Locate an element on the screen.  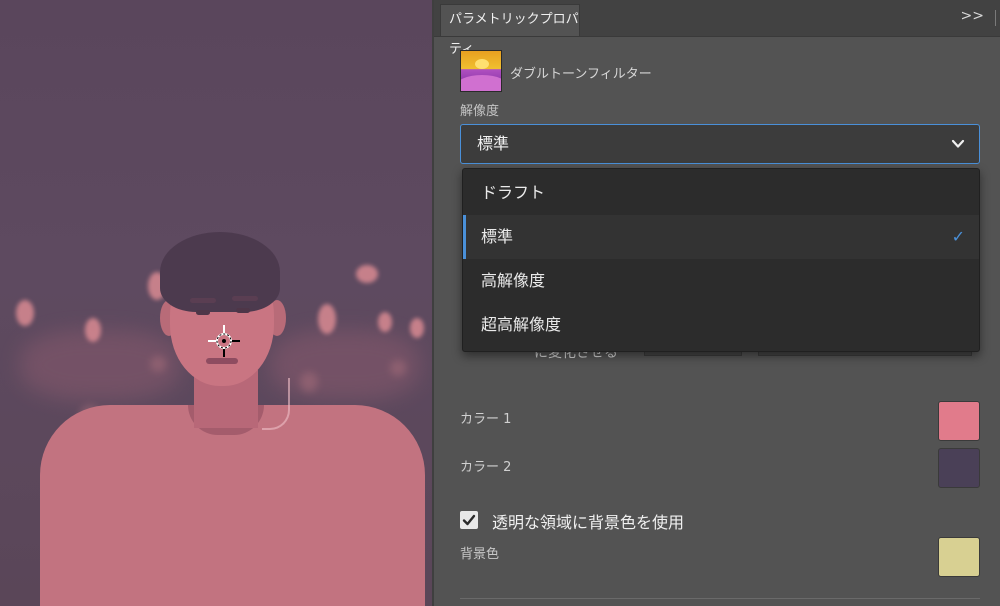
checkmark-icon is located at coordinates (469, 520).